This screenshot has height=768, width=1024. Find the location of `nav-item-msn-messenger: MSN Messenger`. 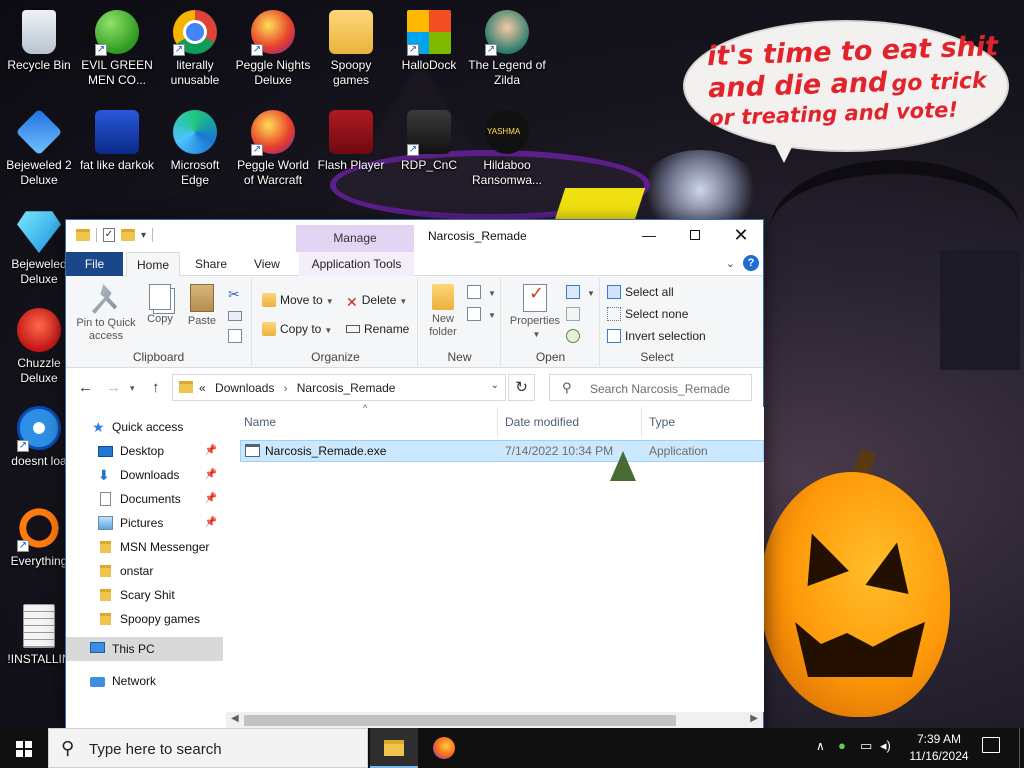

nav-item-msn-messenger: MSN Messenger is located at coordinates (144, 547).